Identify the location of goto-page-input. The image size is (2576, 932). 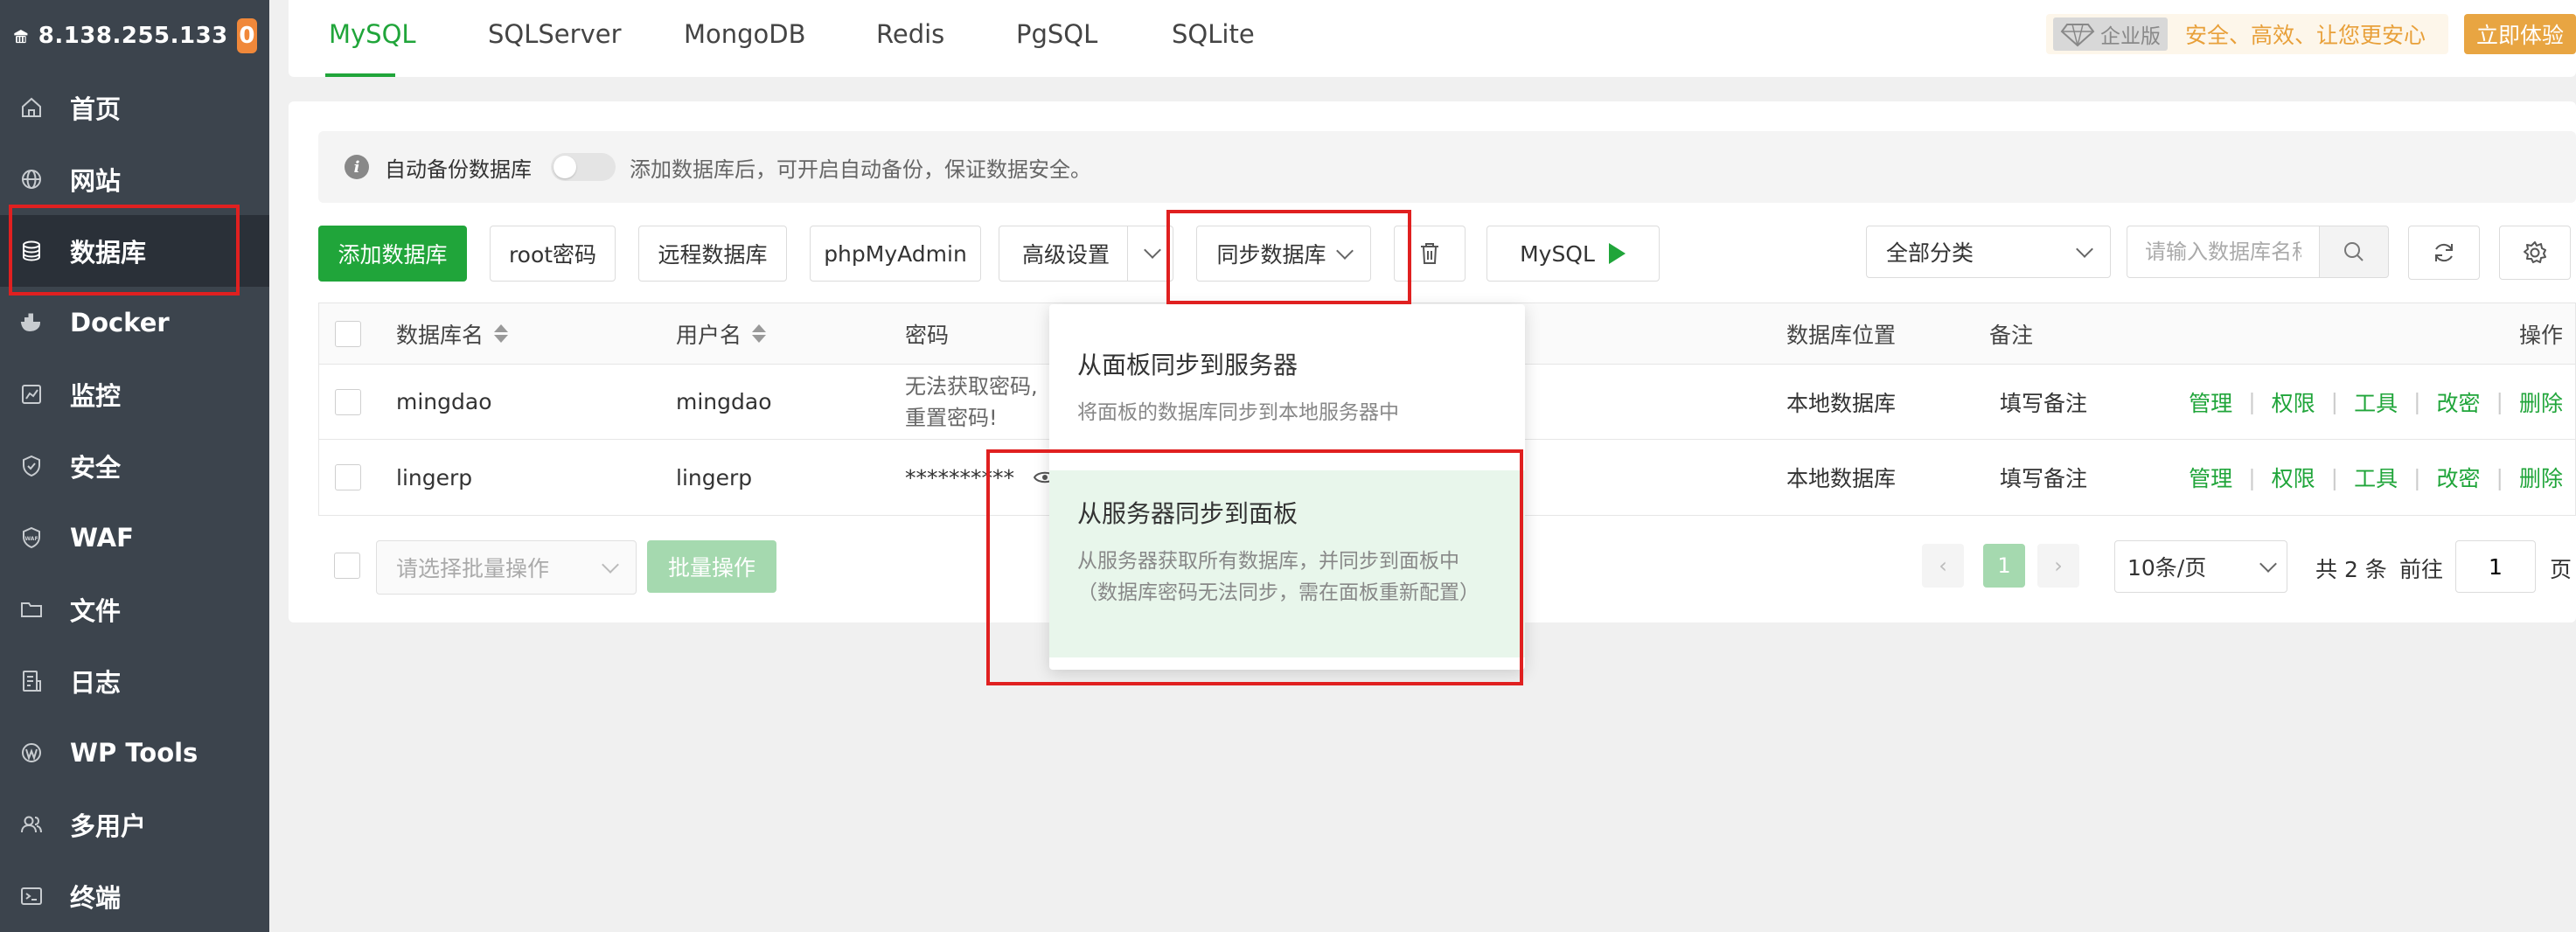
(2495, 566).